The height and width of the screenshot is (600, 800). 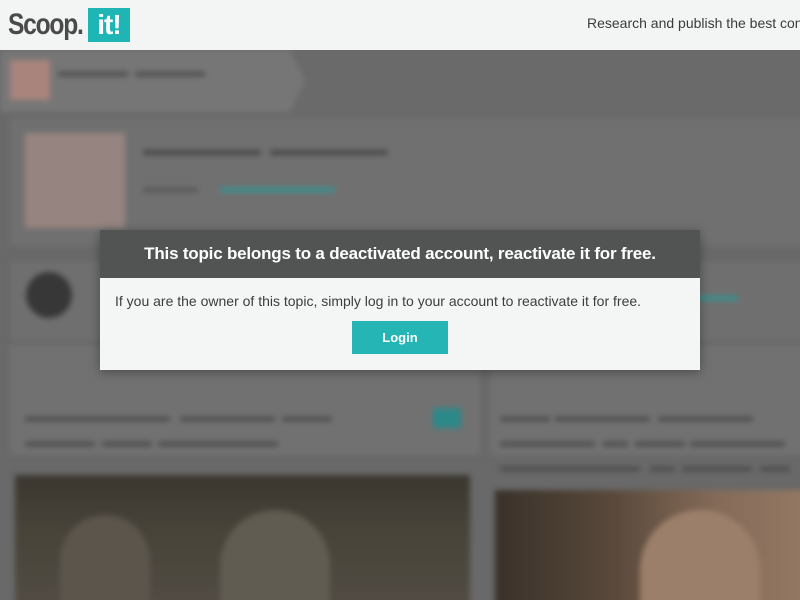 What do you see at coordinates (400, 337) in the screenshot?
I see `login-button: Login` at bounding box center [400, 337].